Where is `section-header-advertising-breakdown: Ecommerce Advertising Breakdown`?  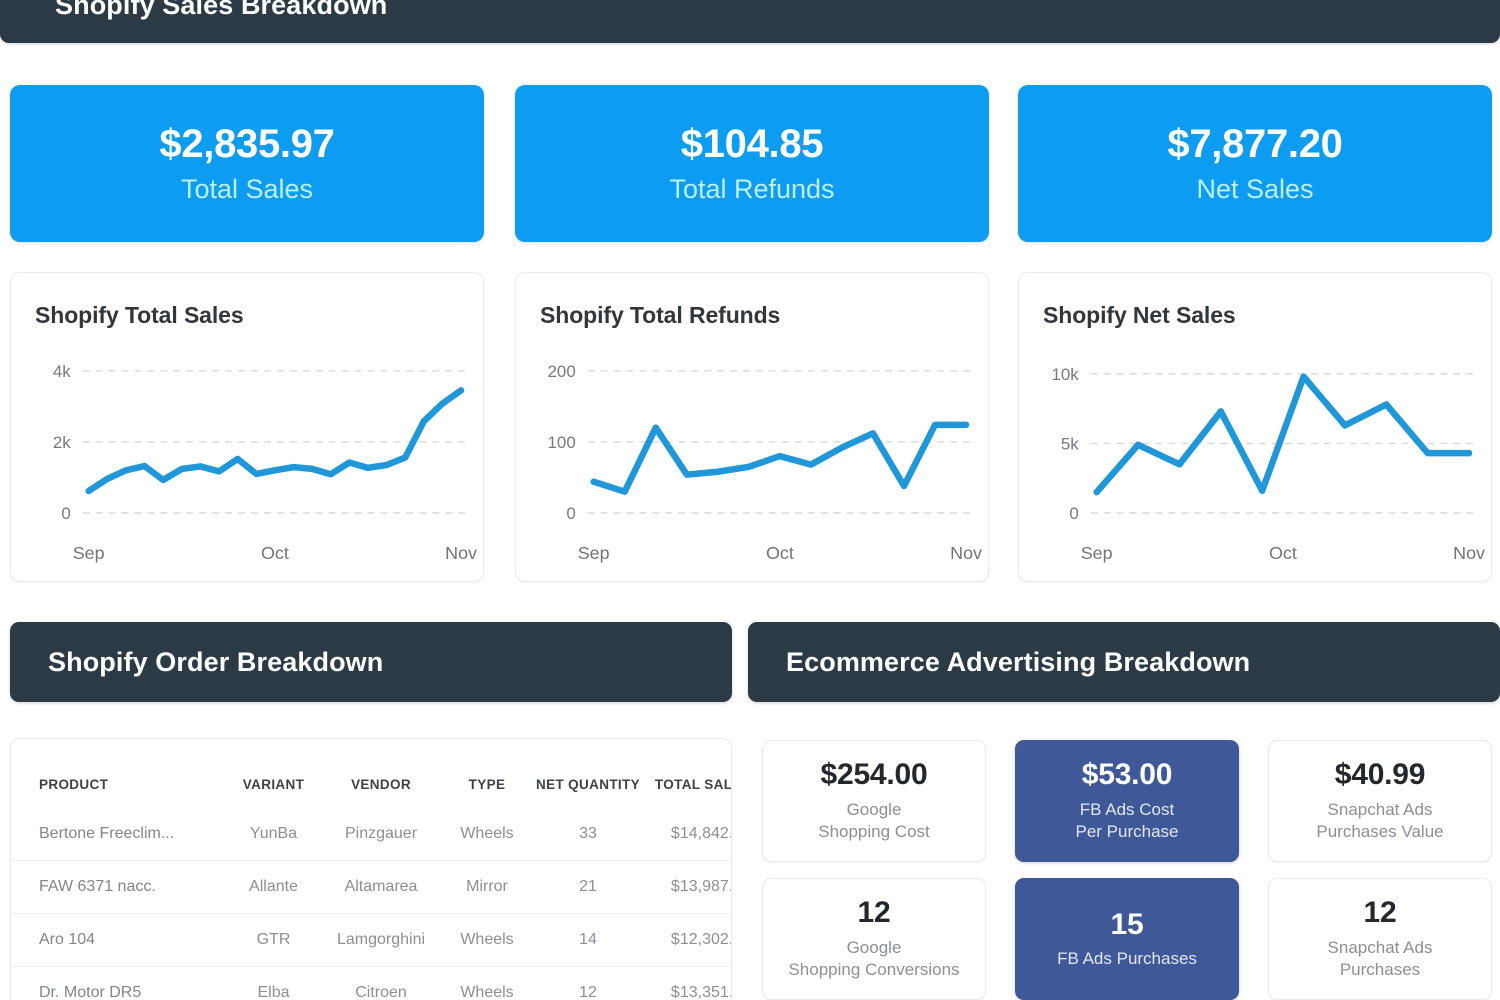
section-header-advertising-breakdown: Ecommerce Advertising Breakdown is located at coordinates (1124, 662).